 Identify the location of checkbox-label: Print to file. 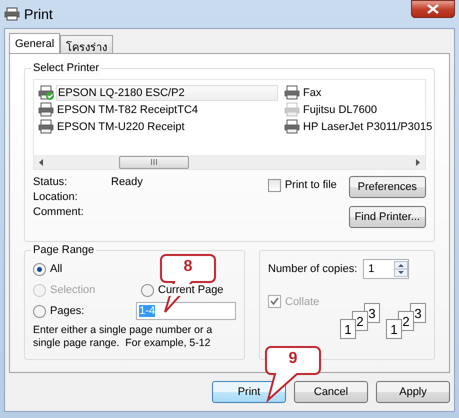
(310, 185).